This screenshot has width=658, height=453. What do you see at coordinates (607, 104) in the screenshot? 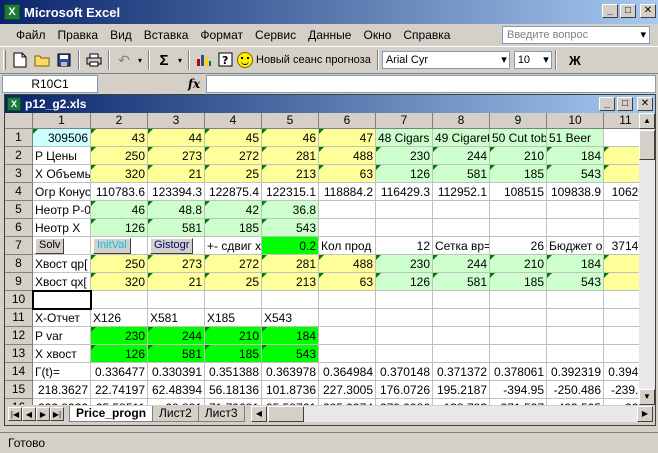
I see `workbook-minimize-button: _` at bounding box center [607, 104].